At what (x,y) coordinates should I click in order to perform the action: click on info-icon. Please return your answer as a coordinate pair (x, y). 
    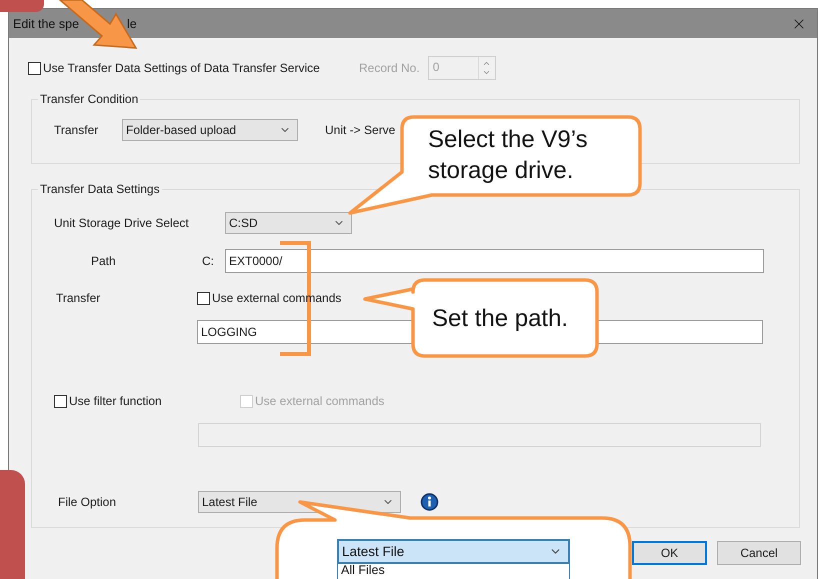
    Looking at the image, I should click on (429, 502).